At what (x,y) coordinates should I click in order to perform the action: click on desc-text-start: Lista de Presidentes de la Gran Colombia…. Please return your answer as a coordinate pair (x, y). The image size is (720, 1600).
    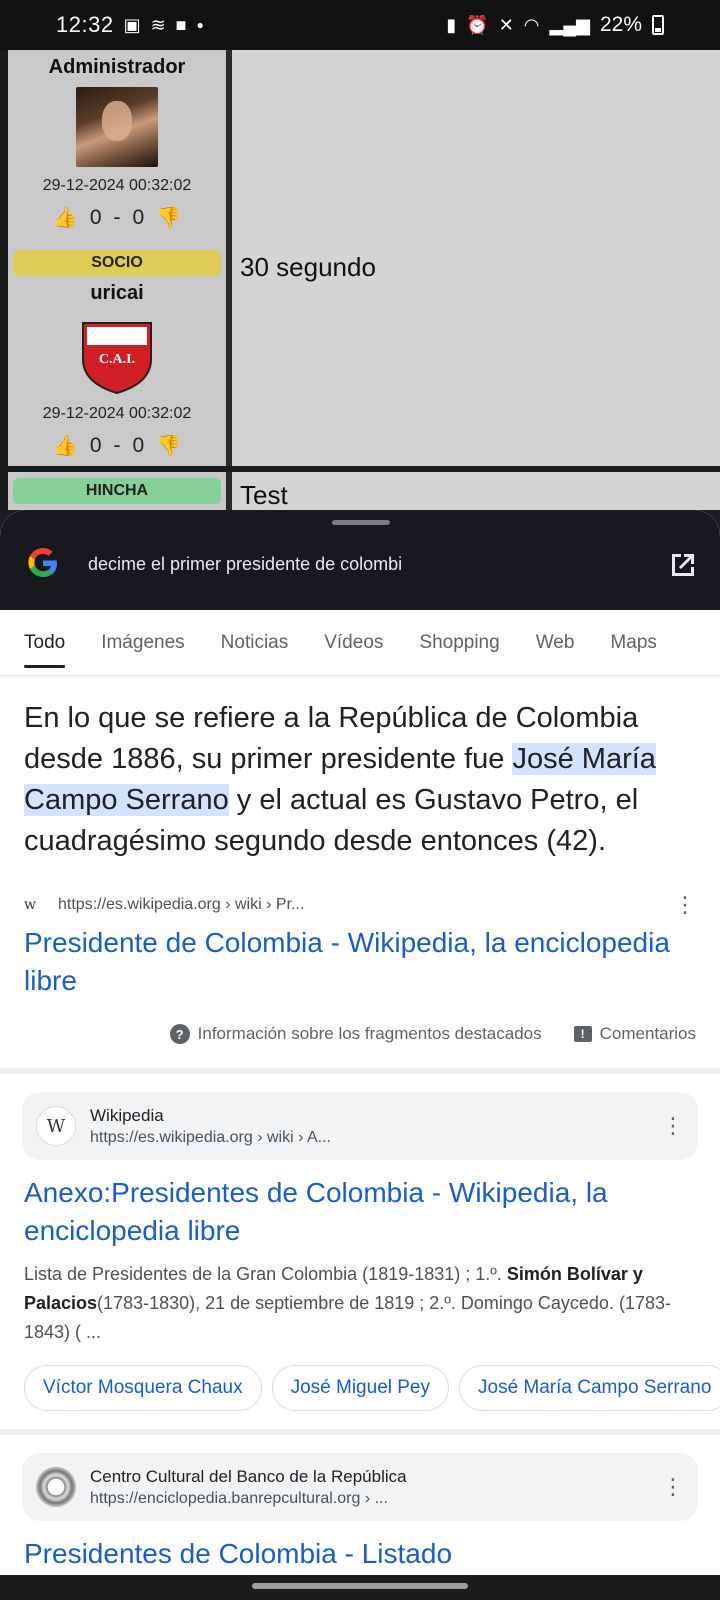
    Looking at the image, I should click on (265, 1274).